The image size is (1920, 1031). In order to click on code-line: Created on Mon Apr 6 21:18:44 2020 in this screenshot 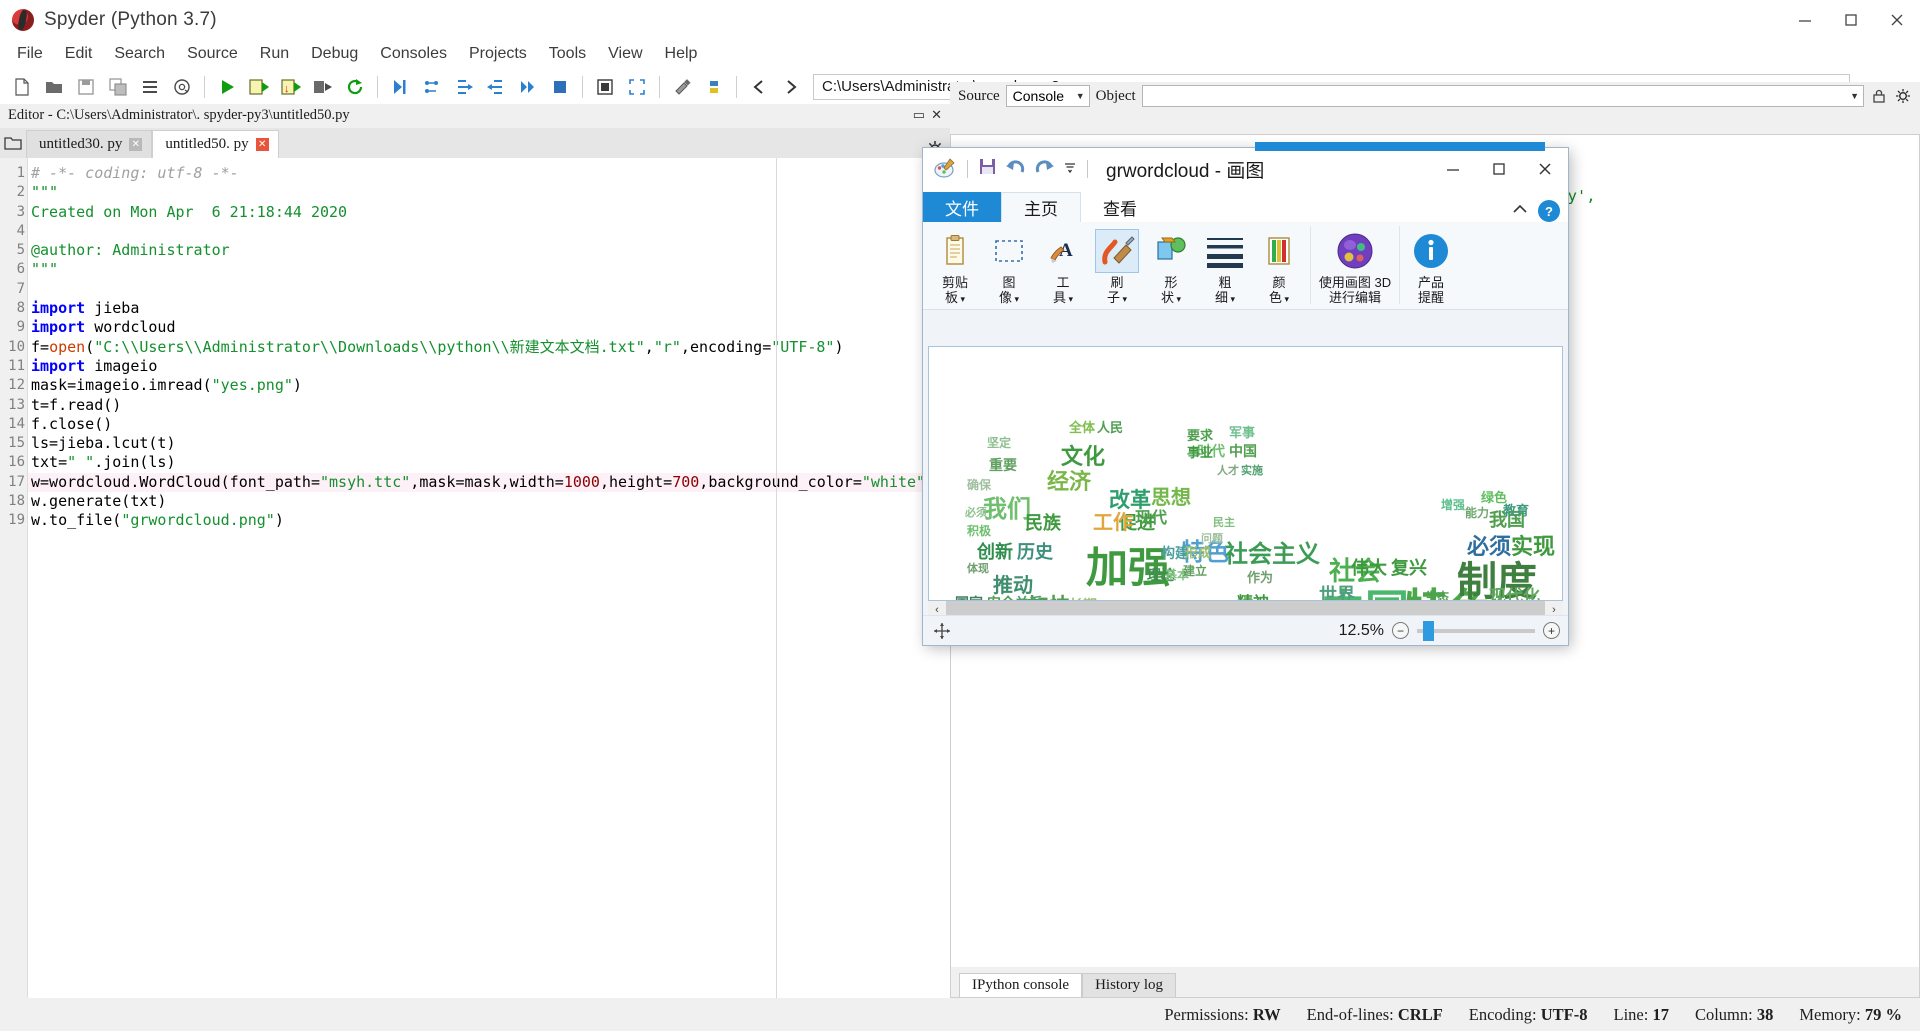, I will do `click(489, 212)`.